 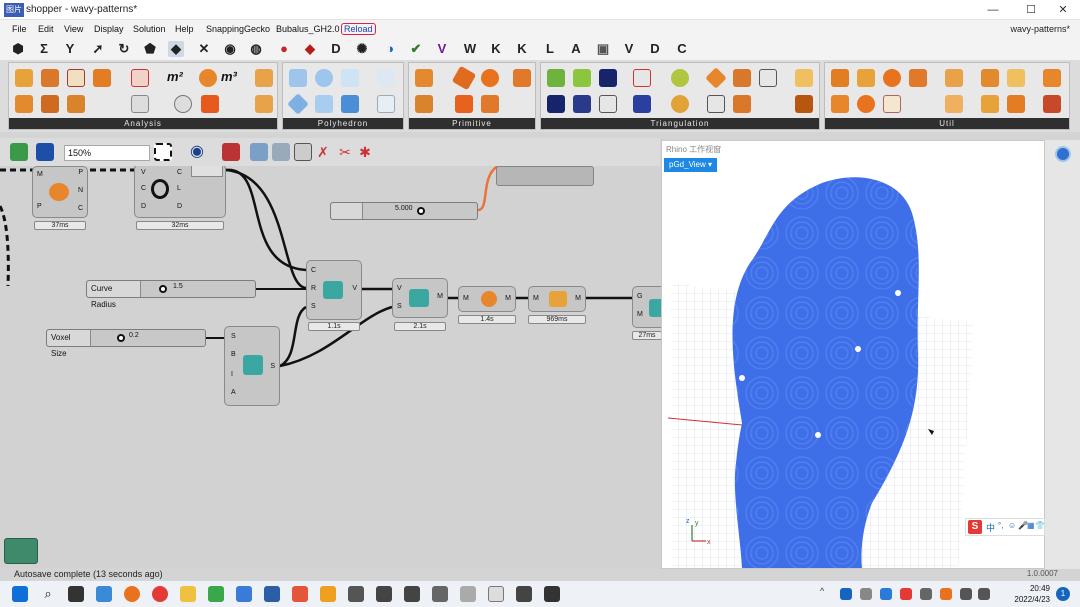 What do you see at coordinates (124, 49) in the screenshot?
I see `tab-curve-icon: ↻` at bounding box center [124, 49].